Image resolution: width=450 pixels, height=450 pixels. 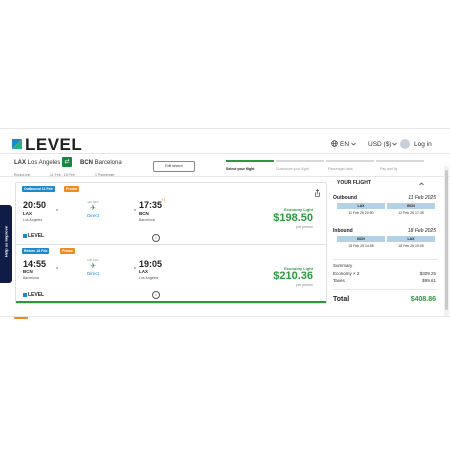 I want to click on origin: LAX Los Angeles, so click(x=37, y=163).